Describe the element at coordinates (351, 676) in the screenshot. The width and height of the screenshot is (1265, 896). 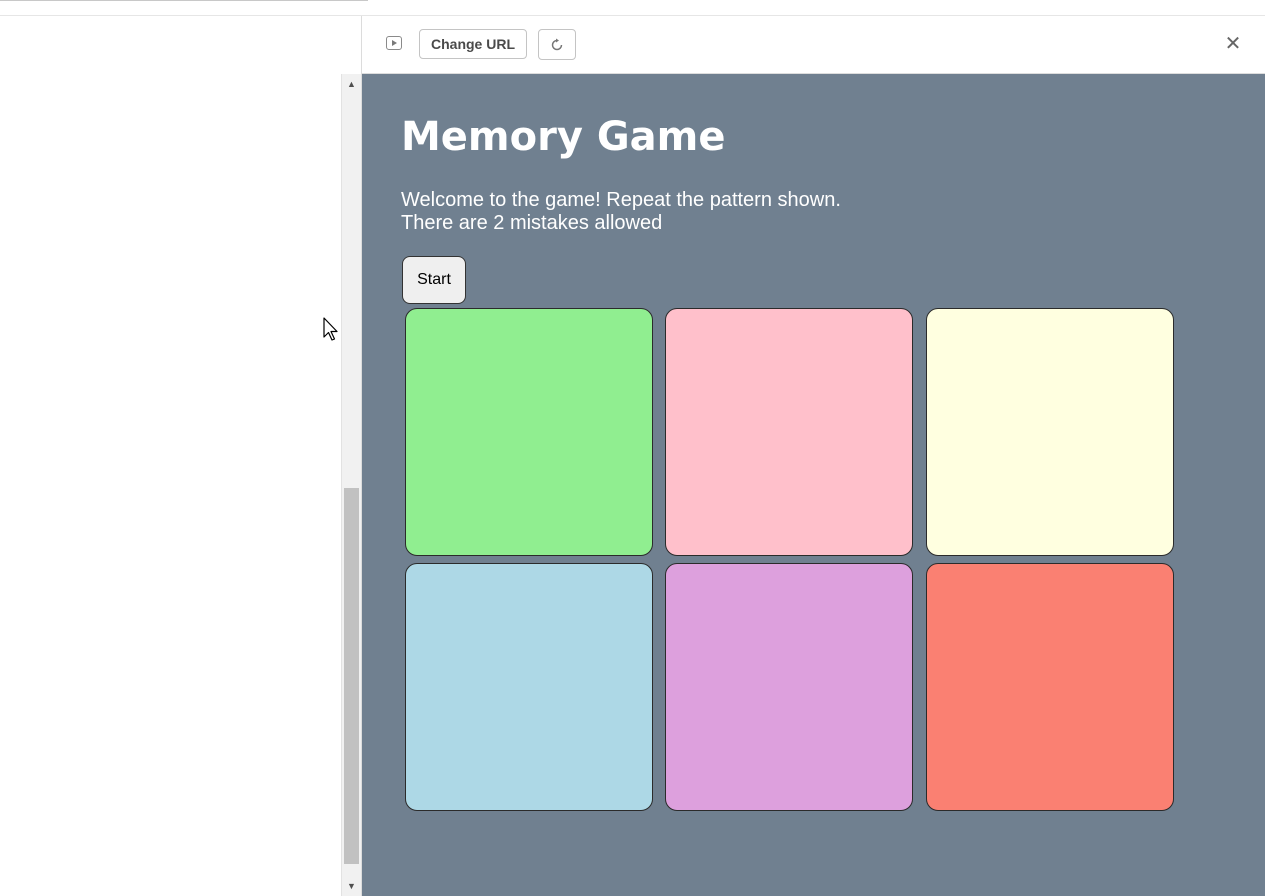
I see `scrollbar-thumb` at that location.